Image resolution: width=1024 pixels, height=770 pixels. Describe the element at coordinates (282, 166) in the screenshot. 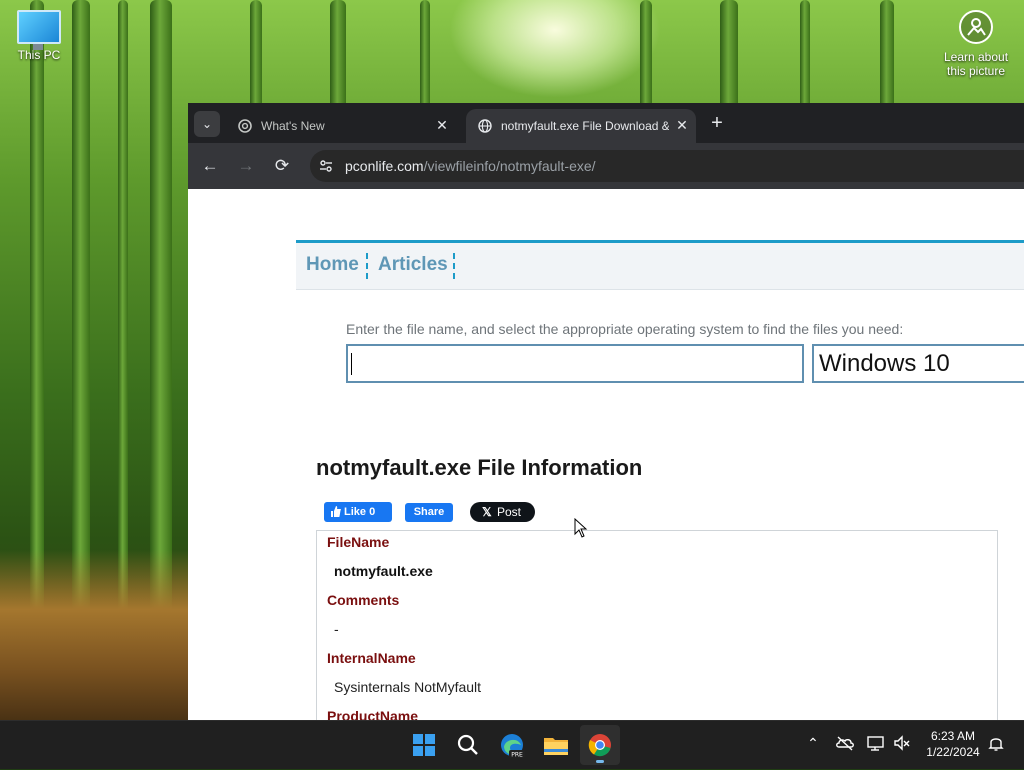

I see `reload-button: ⟳` at that location.